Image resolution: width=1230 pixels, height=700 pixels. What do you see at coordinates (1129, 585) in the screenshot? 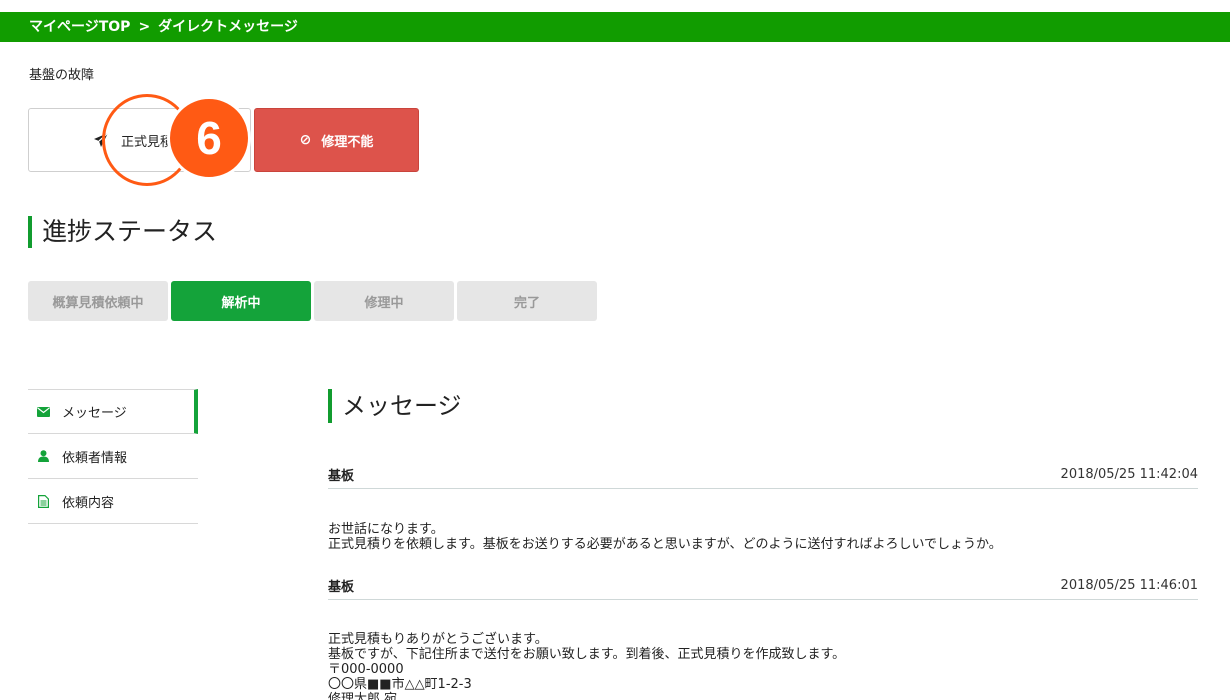
I see `message-timestamp: 2018/05/25 11:46:01` at bounding box center [1129, 585].